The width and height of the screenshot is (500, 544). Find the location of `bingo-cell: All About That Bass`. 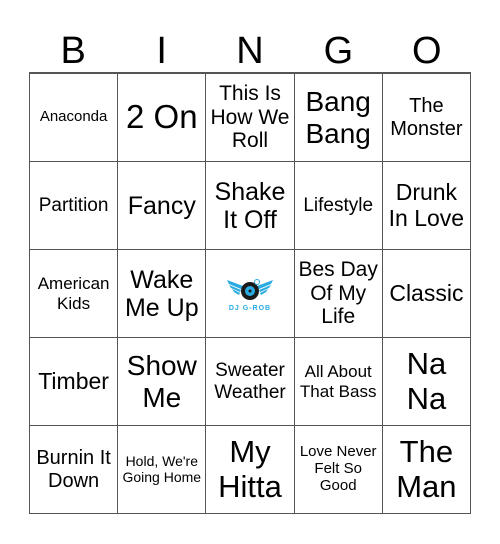

bingo-cell: All About That Bass is located at coordinates (338, 382).